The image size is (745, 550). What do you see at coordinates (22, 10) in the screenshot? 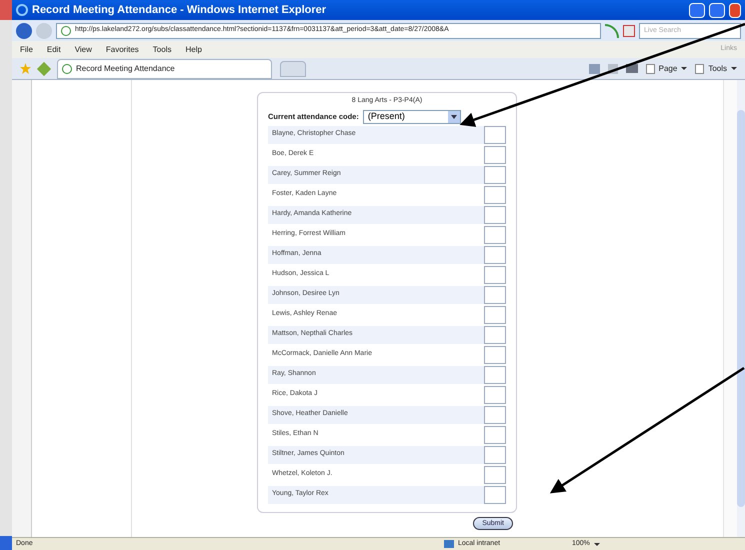
I see `browser-icon` at bounding box center [22, 10].